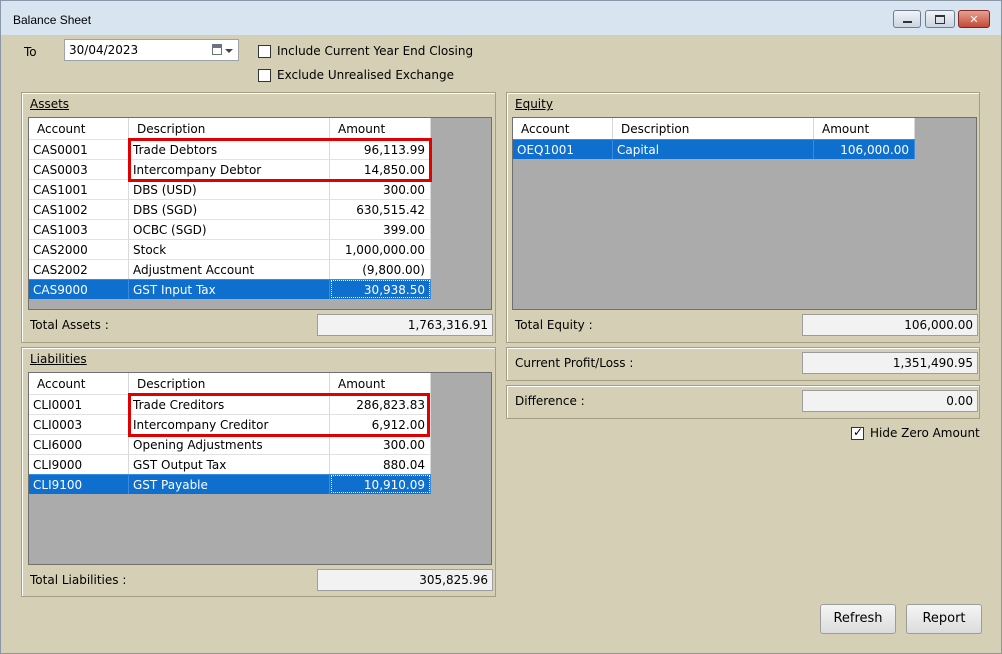 The image size is (1002, 654). I want to click on close-button: ✕, so click(974, 19).